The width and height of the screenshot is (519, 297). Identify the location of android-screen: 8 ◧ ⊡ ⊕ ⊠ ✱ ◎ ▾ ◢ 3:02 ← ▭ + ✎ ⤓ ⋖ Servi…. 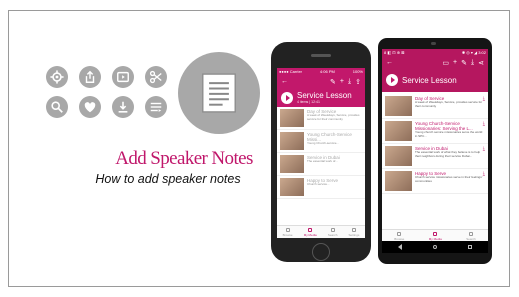
(435, 151).